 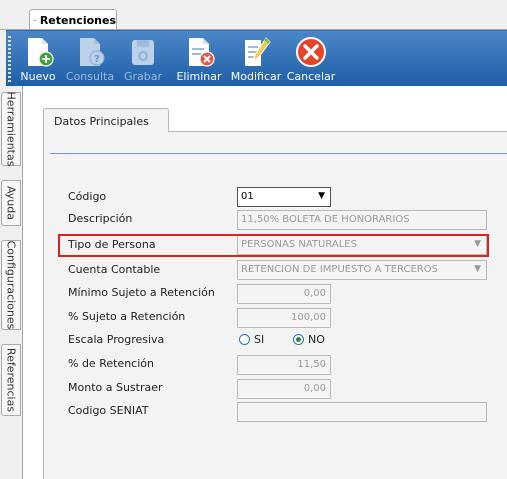 I want to click on section-divider, so click(x=278, y=153).